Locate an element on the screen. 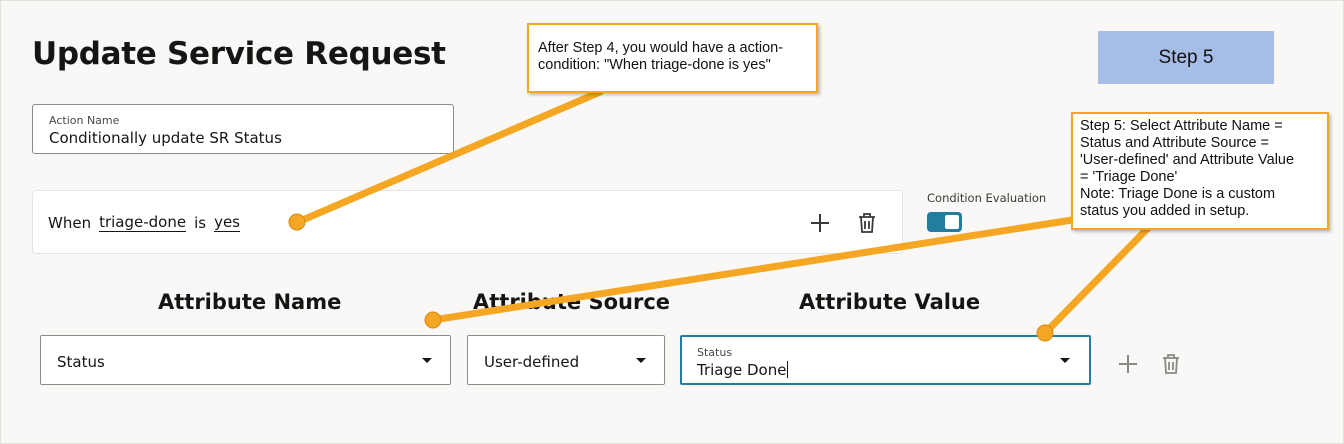  step4-callout-line: After Step 4, you would have a action- is located at coordinates (661, 48).